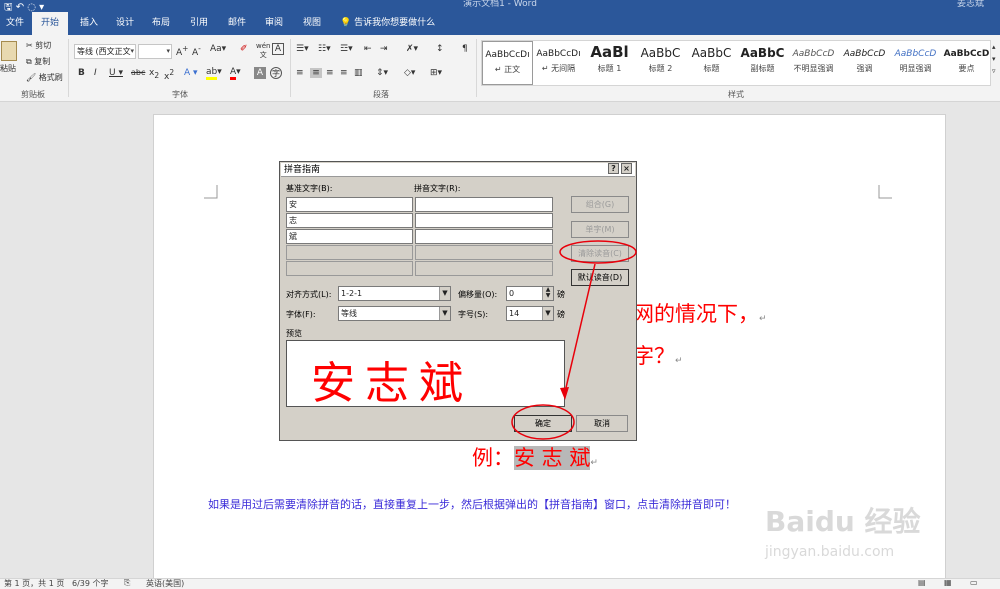 The width and height of the screenshot is (1000, 589). I want to click on superscript-button: x2, so click(169, 75).